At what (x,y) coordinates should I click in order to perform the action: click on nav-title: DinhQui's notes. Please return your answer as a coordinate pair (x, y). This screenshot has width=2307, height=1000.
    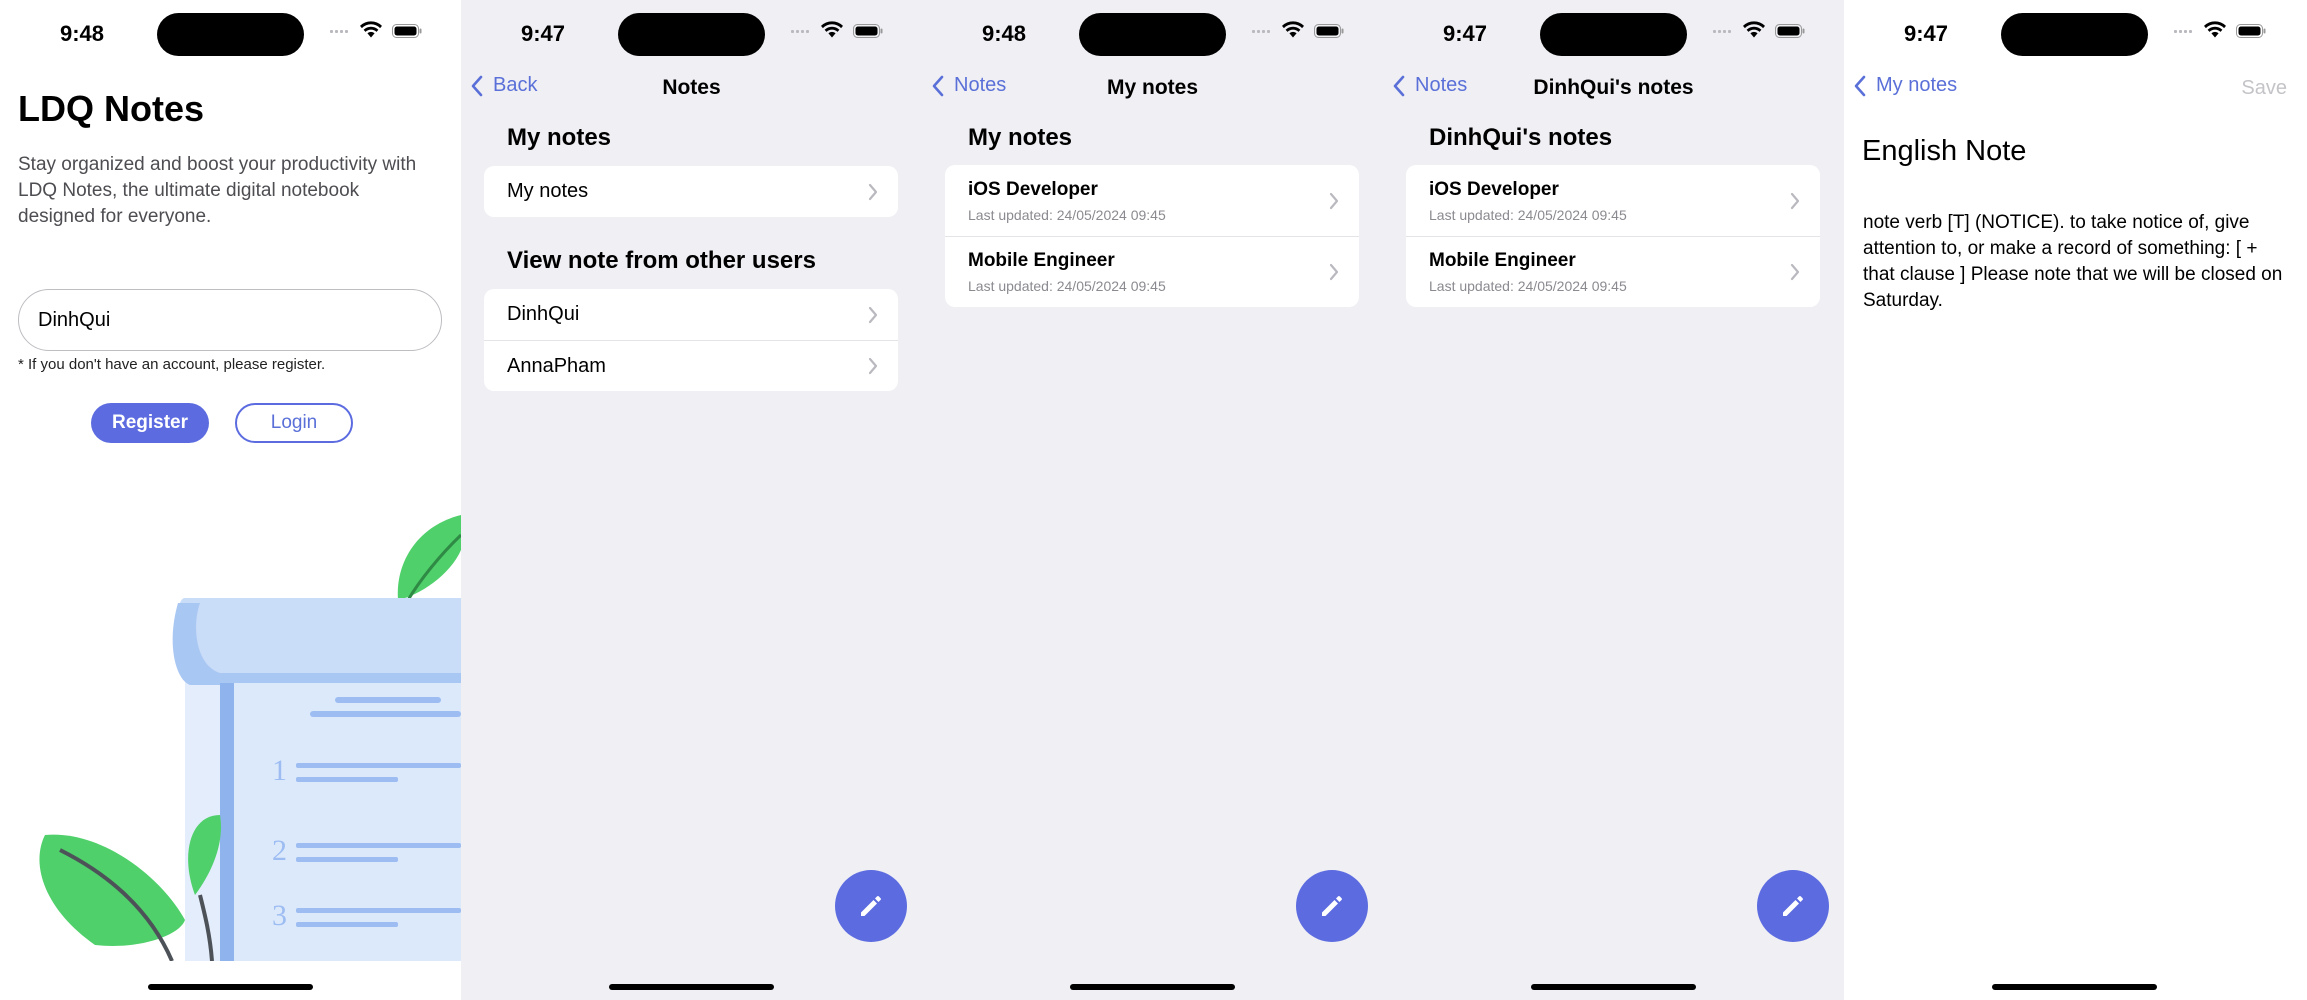
    Looking at the image, I should click on (1613, 87).